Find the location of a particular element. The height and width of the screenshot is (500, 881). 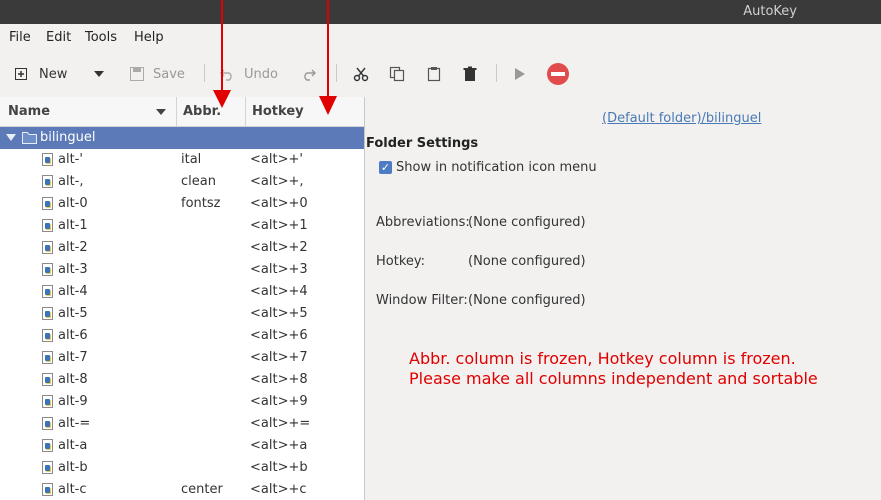

row-name: alt-a is located at coordinates (73, 445).